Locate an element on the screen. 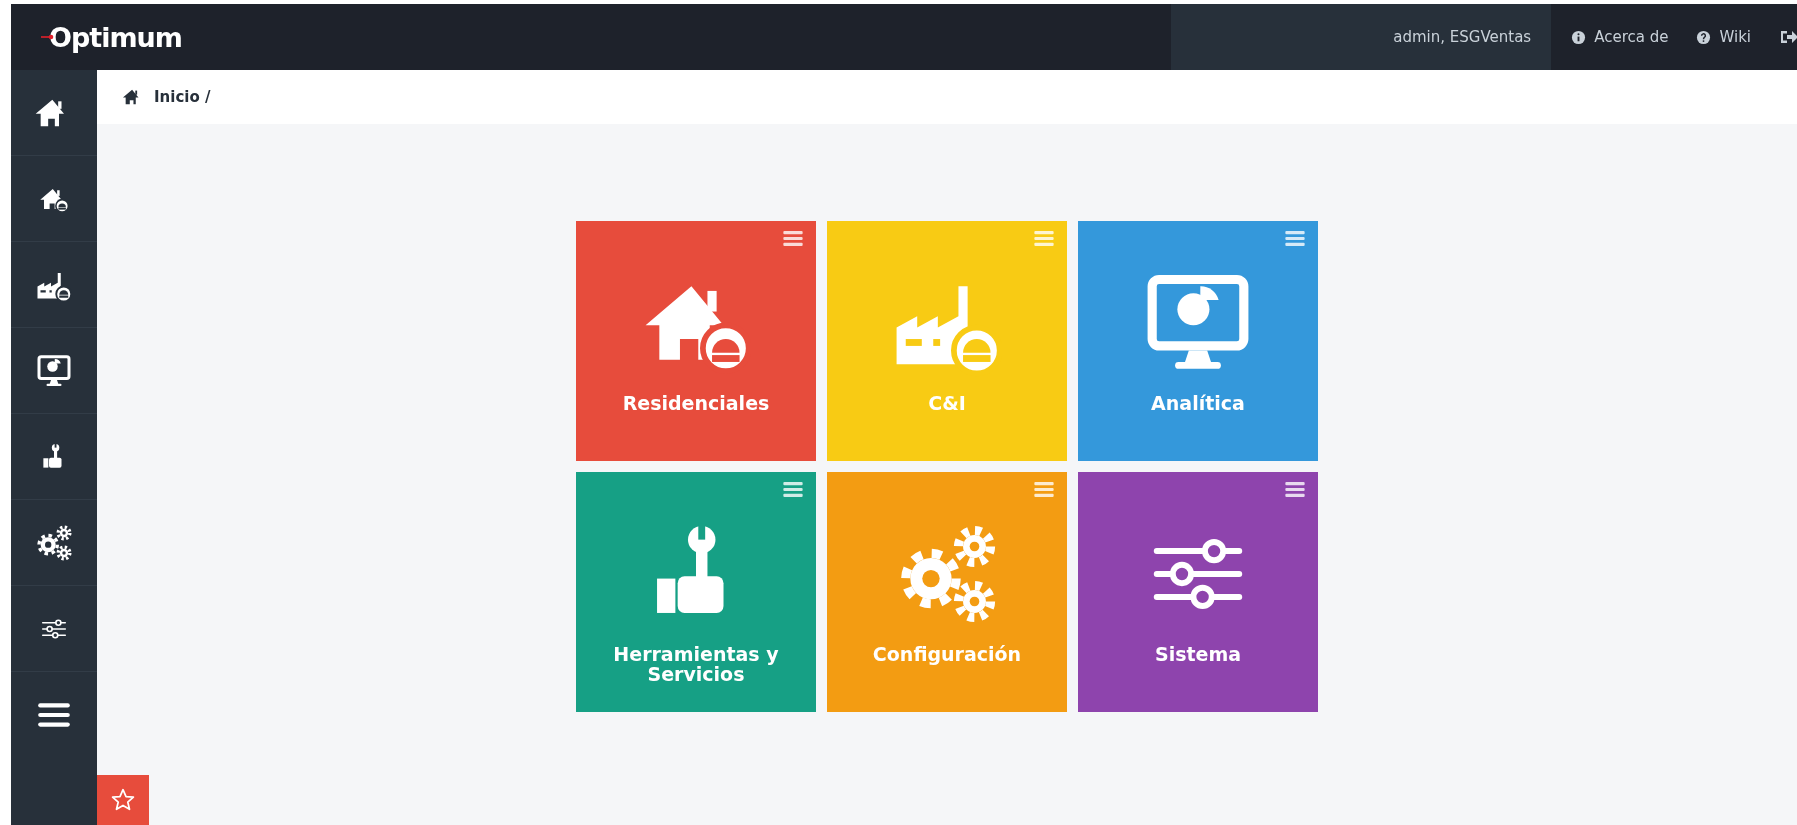 Image resolution: width=1797 pixels, height=825 pixels. star-icon is located at coordinates (123, 800).